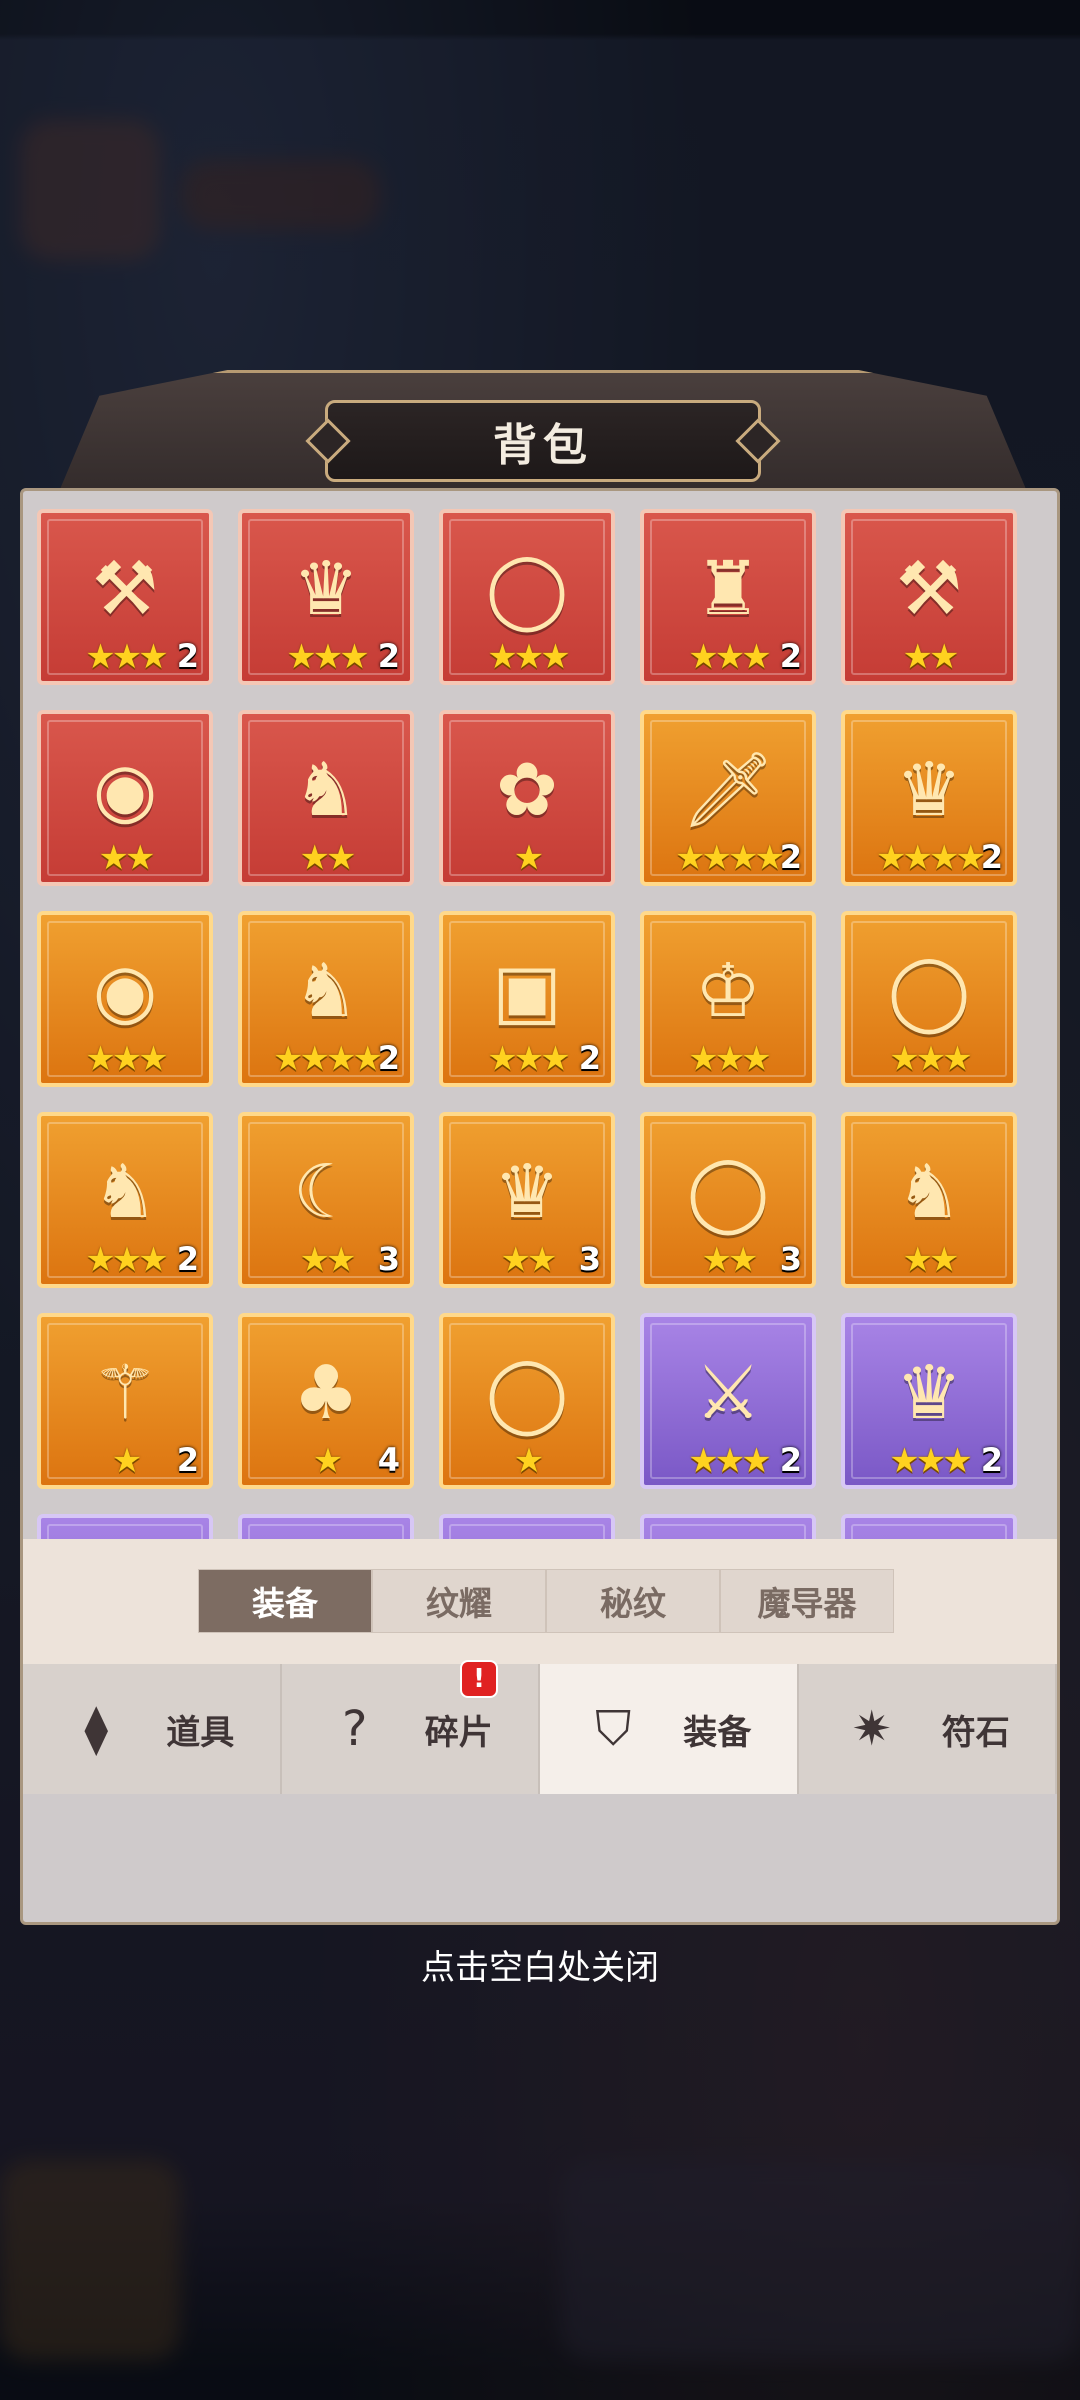 The height and width of the screenshot is (2400, 1080). What do you see at coordinates (388, 1259) in the screenshot?
I see `item-count: 3` at bounding box center [388, 1259].